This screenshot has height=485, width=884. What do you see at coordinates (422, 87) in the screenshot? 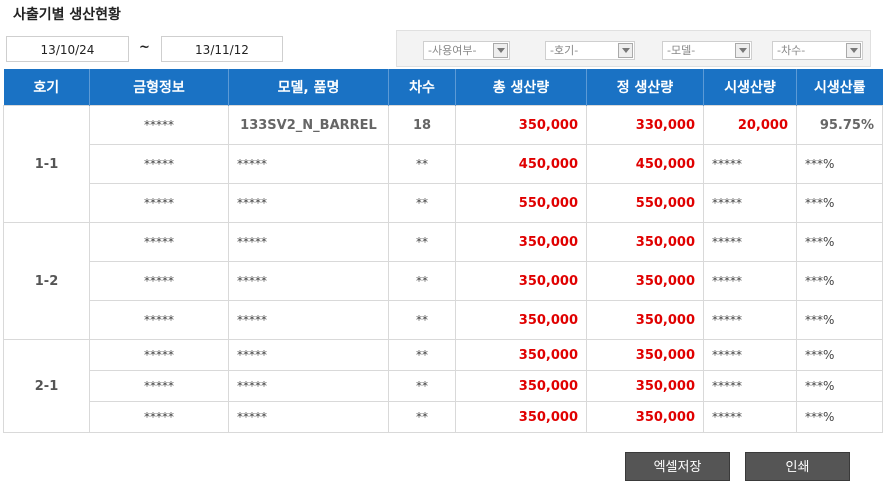
I see `col-header-order: 차수` at bounding box center [422, 87].